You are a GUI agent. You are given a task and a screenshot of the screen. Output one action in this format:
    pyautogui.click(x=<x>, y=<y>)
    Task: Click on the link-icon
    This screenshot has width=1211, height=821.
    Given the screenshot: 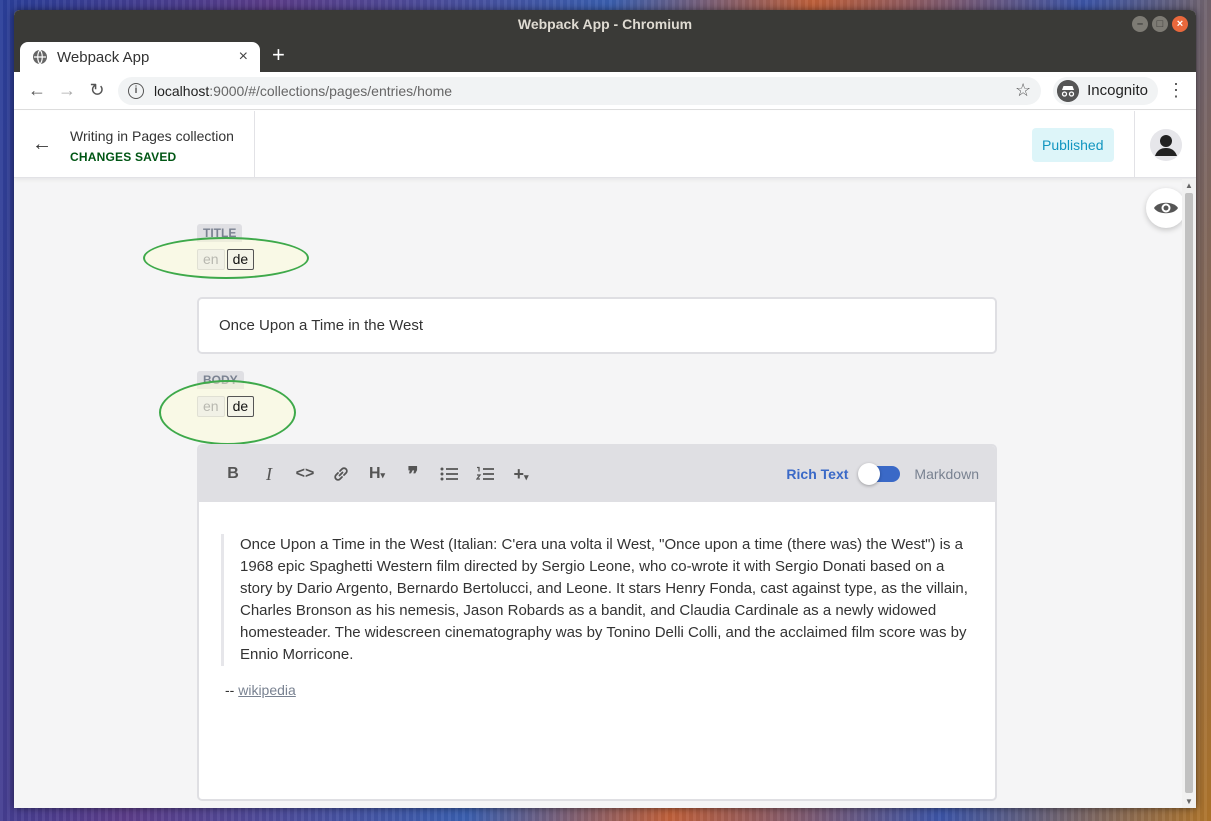 What is the action you would take?
    pyautogui.click(x=341, y=474)
    